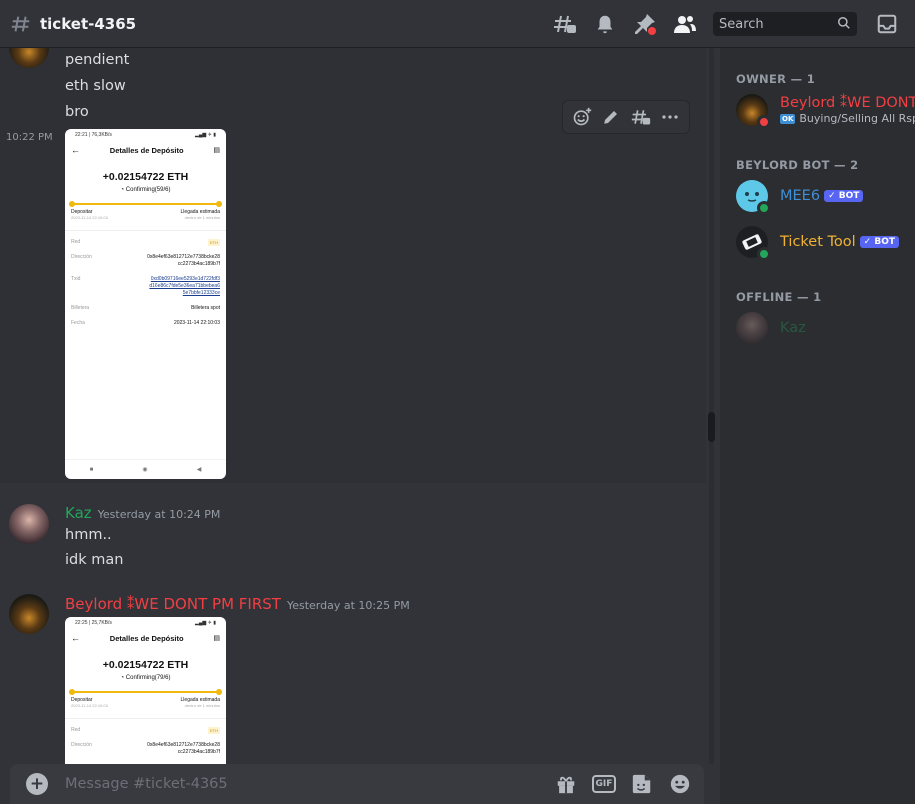 This screenshot has height=804, width=915. Describe the element at coordinates (173, 604) in the screenshot. I see `message-author: Beylord ⁑WE DONT PM FIRST` at that location.